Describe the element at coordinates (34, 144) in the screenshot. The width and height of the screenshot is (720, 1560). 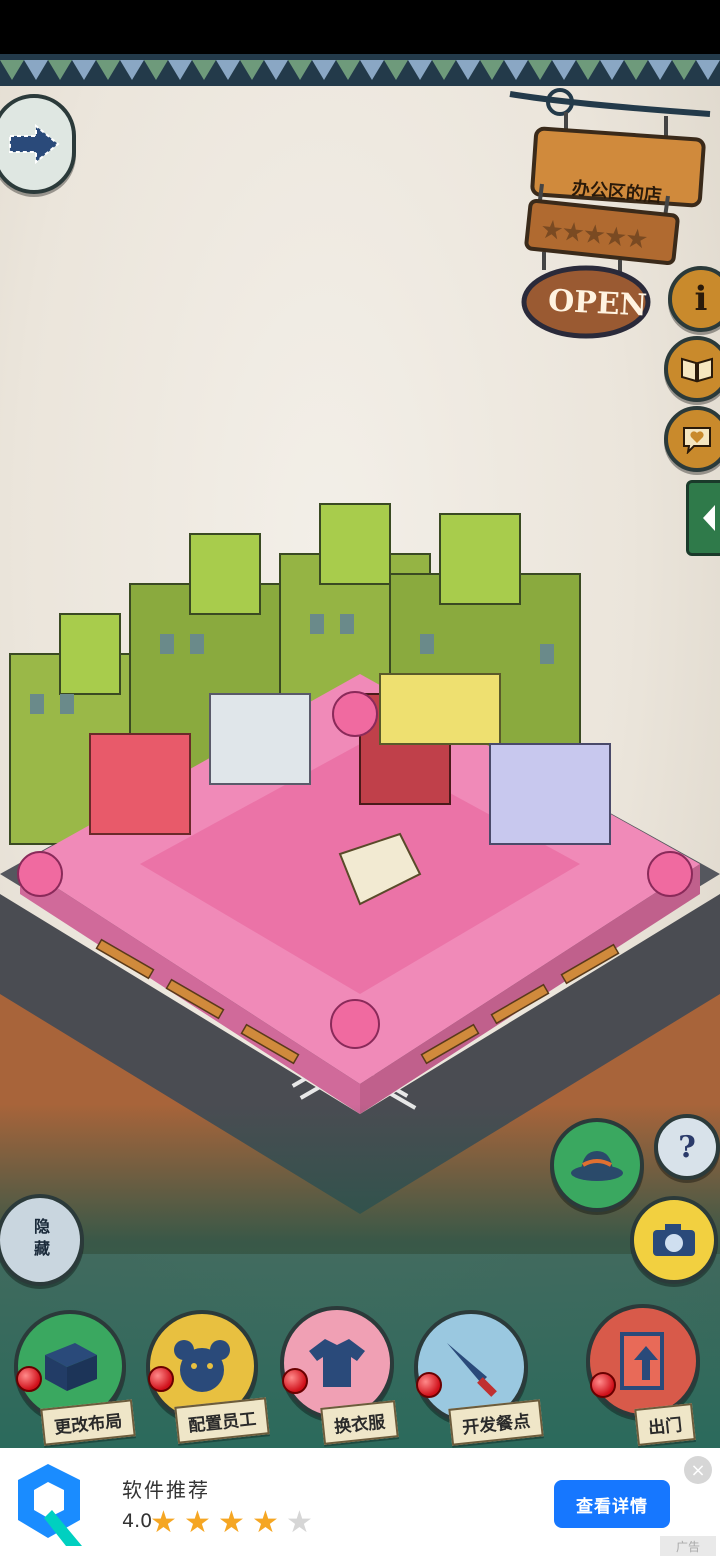
I see `arrow-right-icon` at that location.